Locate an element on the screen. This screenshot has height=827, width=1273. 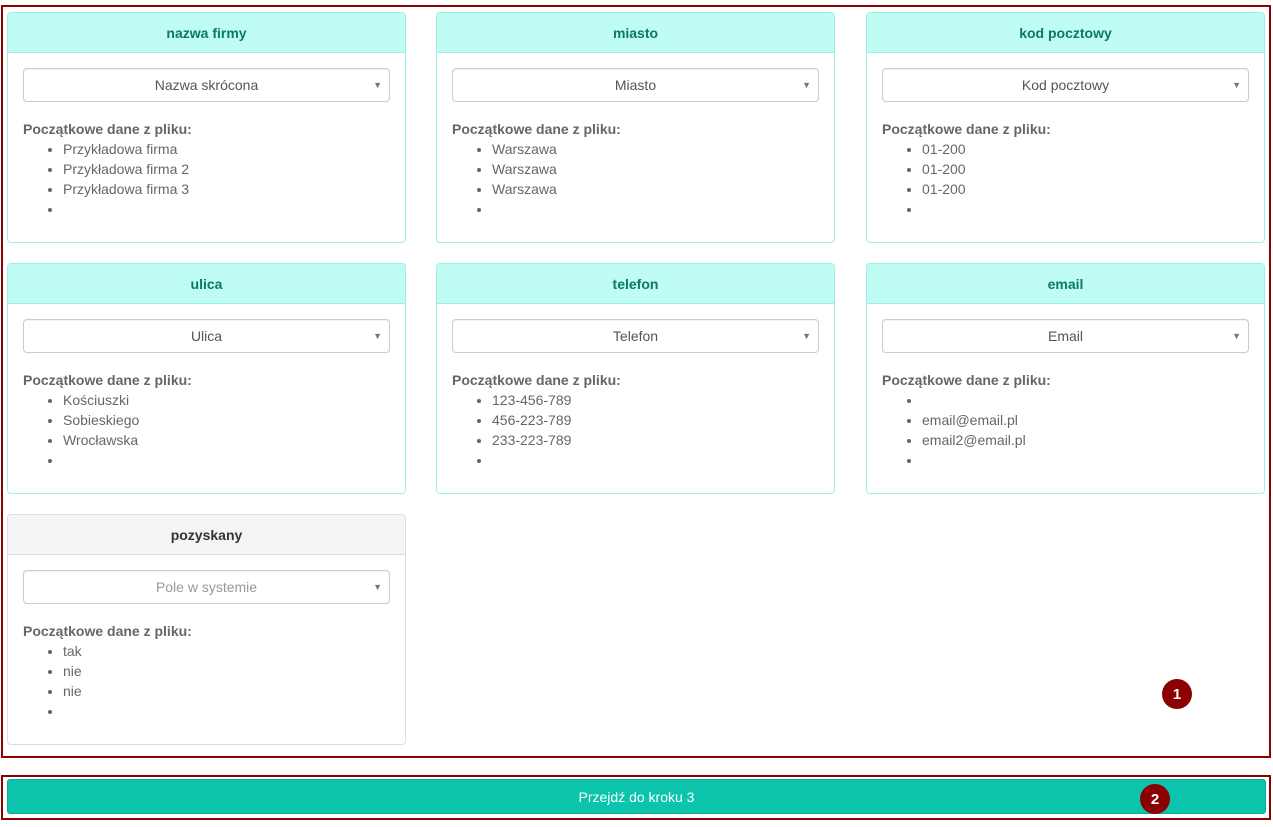
field-panel-title: nazwa firmy is located at coordinates (206, 33).